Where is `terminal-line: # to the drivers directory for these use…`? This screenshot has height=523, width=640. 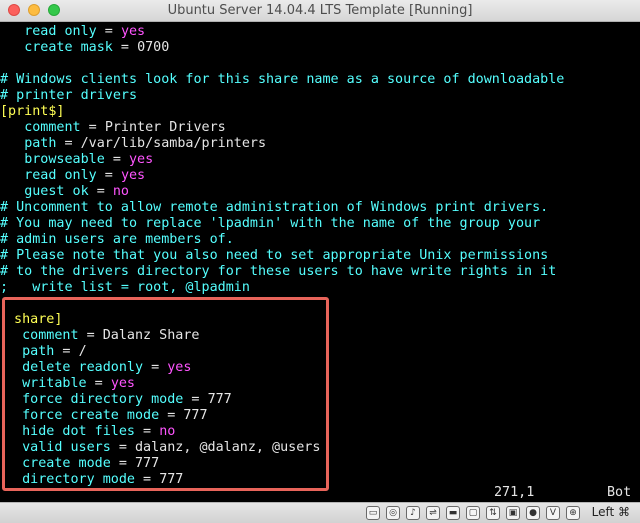
terminal-line: # to the drivers directory for these use… is located at coordinates (278, 272).